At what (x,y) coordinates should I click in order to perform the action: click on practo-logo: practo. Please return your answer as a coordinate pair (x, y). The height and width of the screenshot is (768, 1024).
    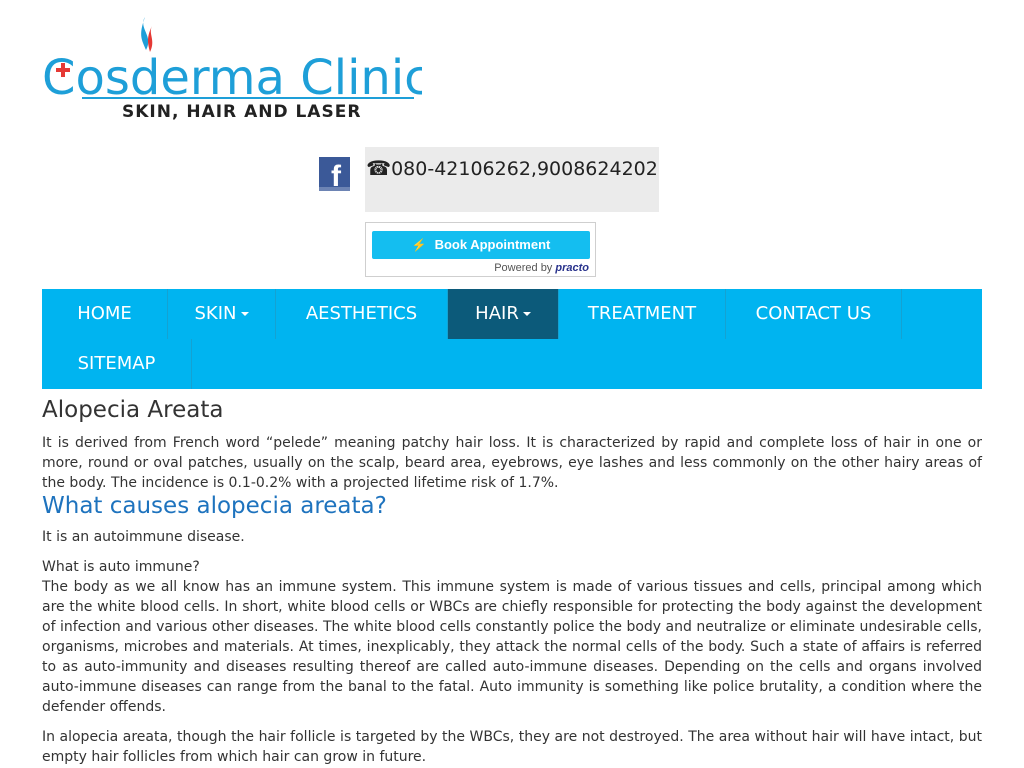
    Looking at the image, I should click on (572, 268).